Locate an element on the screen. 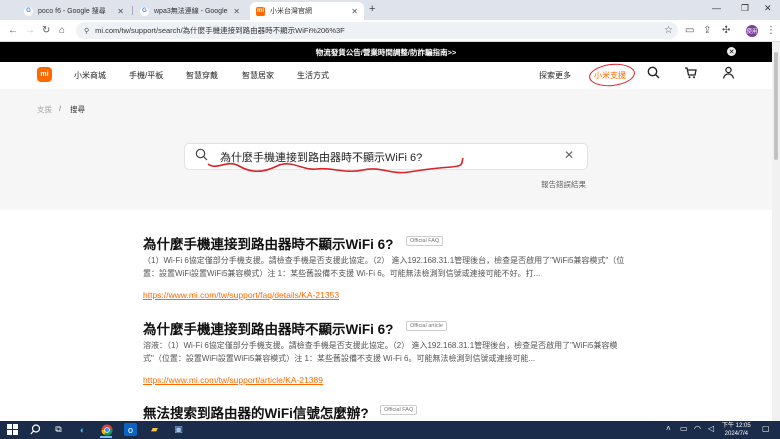  report-error-link: 報告錯誤結果 is located at coordinates (563, 184).